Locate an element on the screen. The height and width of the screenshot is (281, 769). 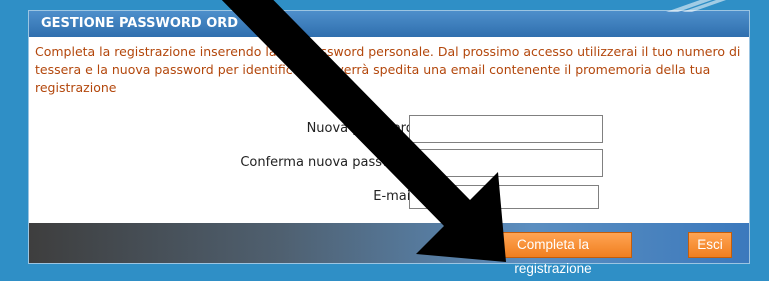
email-label: E-mail is located at coordinates (393, 196).